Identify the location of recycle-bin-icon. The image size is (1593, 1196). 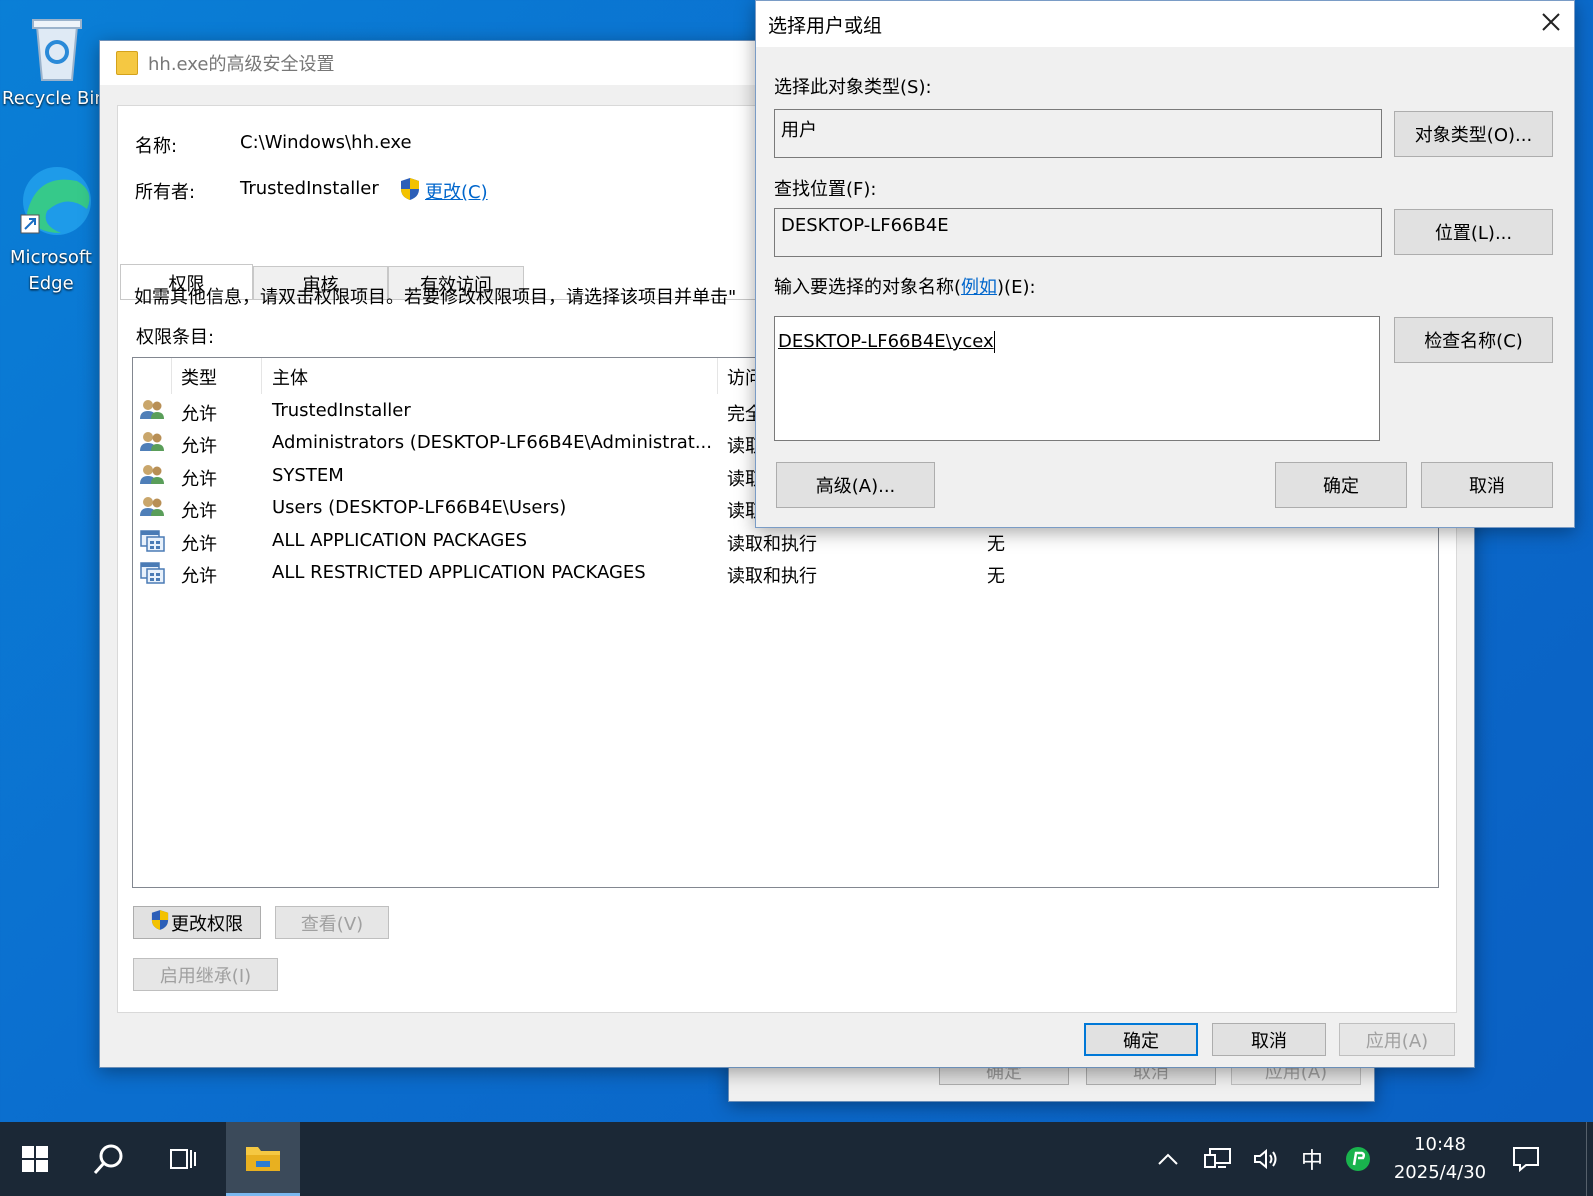
(57, 48).